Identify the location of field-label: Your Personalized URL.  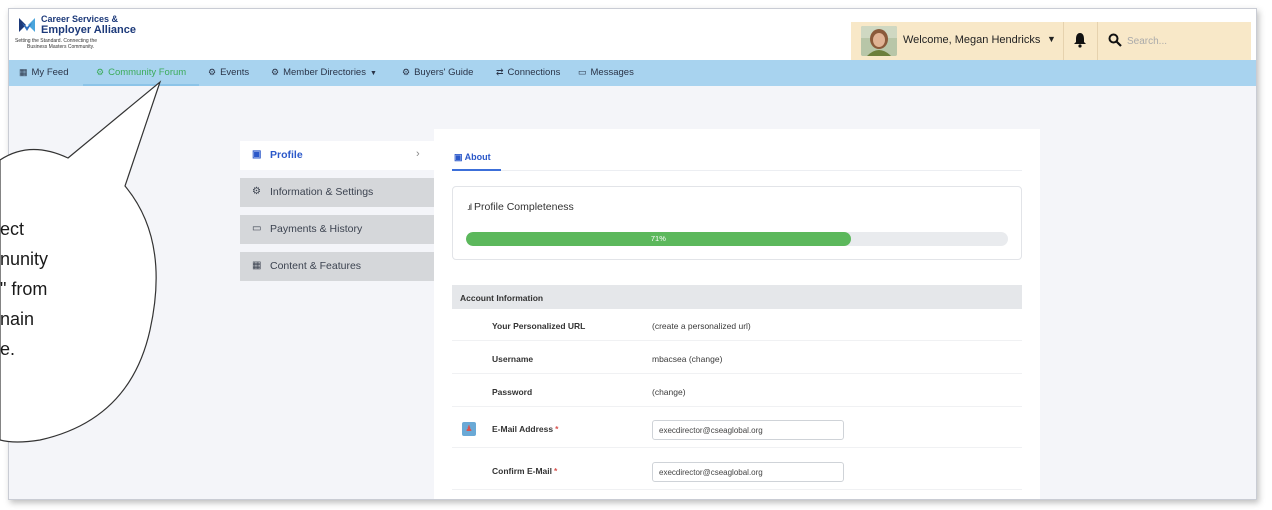
(539, 326).